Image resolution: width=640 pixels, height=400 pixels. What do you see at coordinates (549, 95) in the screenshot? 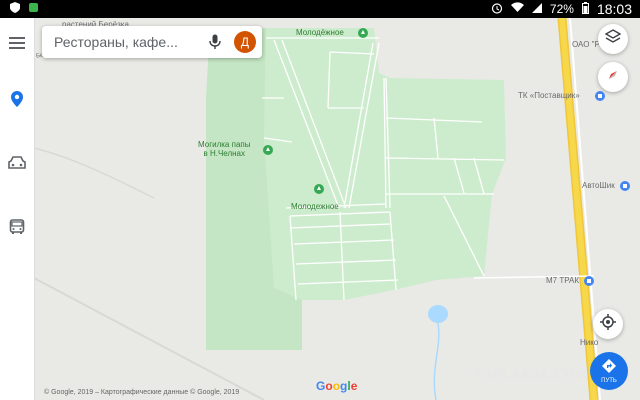
I see `place-label-store: ТК «Поставщик»` at bounding box center [549, 95].